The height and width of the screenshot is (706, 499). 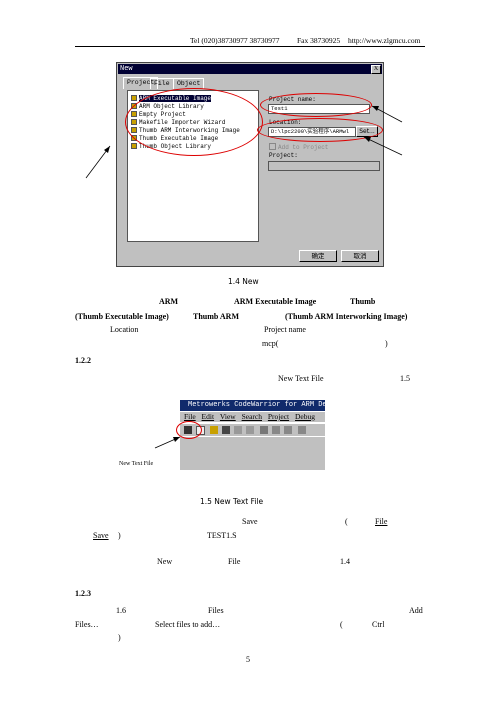 I want to click on redo-icon, so click(x=250, y=430).